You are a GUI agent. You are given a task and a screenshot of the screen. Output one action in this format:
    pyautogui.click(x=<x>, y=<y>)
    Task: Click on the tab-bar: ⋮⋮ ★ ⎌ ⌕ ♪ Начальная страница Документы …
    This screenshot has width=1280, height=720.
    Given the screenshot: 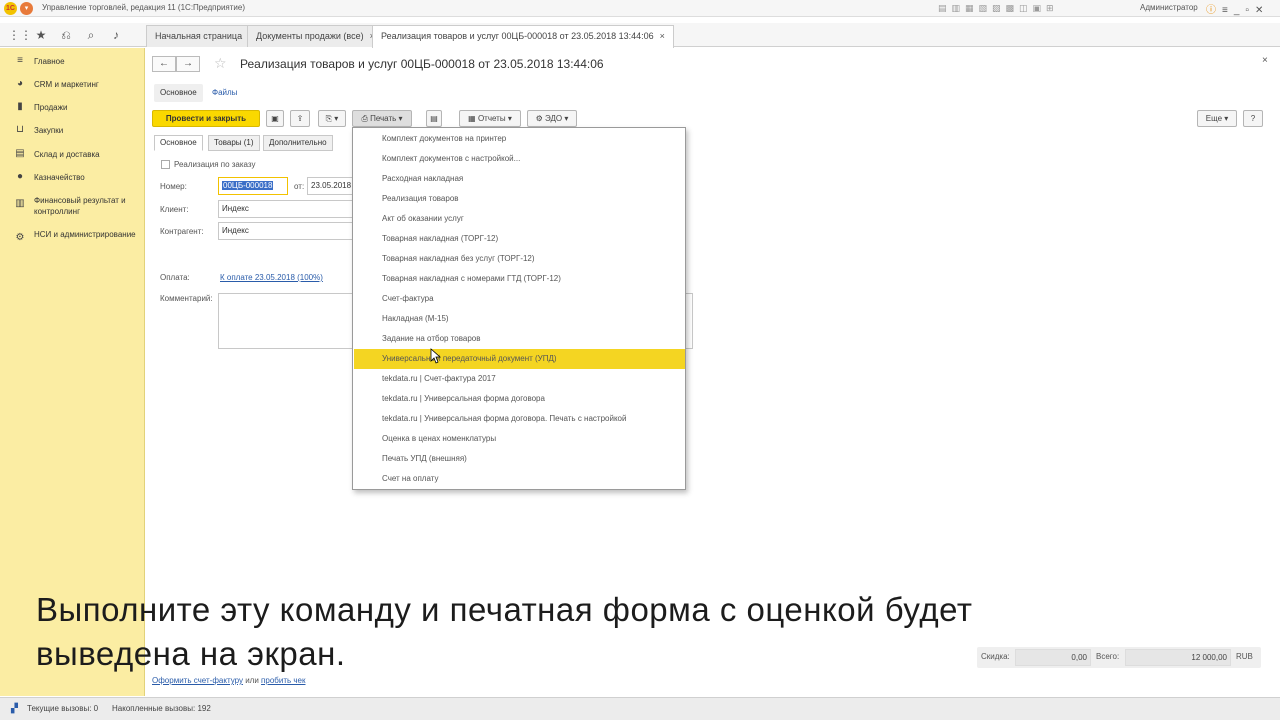 What is the action you would take?
    pyautogui.click(x=640, y=35)
    